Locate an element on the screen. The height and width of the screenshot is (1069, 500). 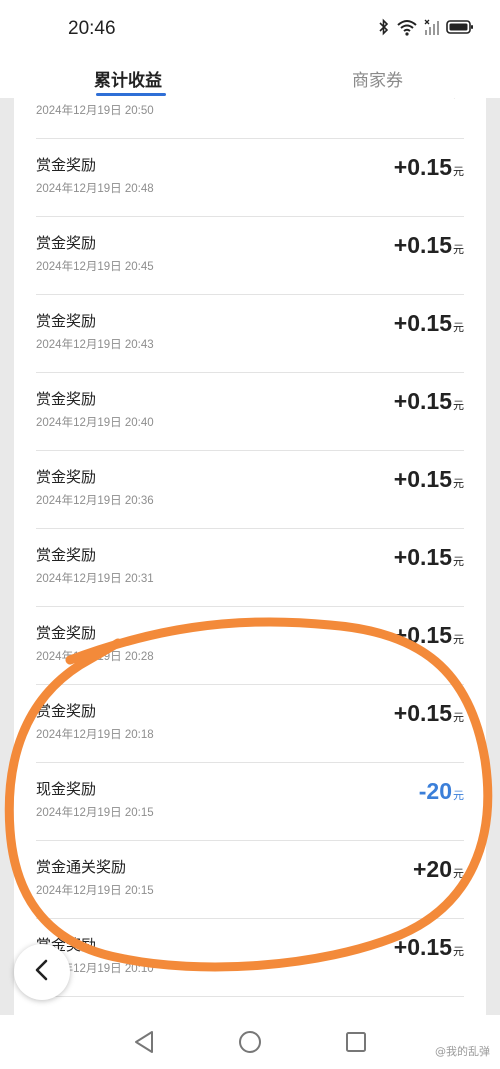
amount-value: -20 is located at coordinates (435, 791).